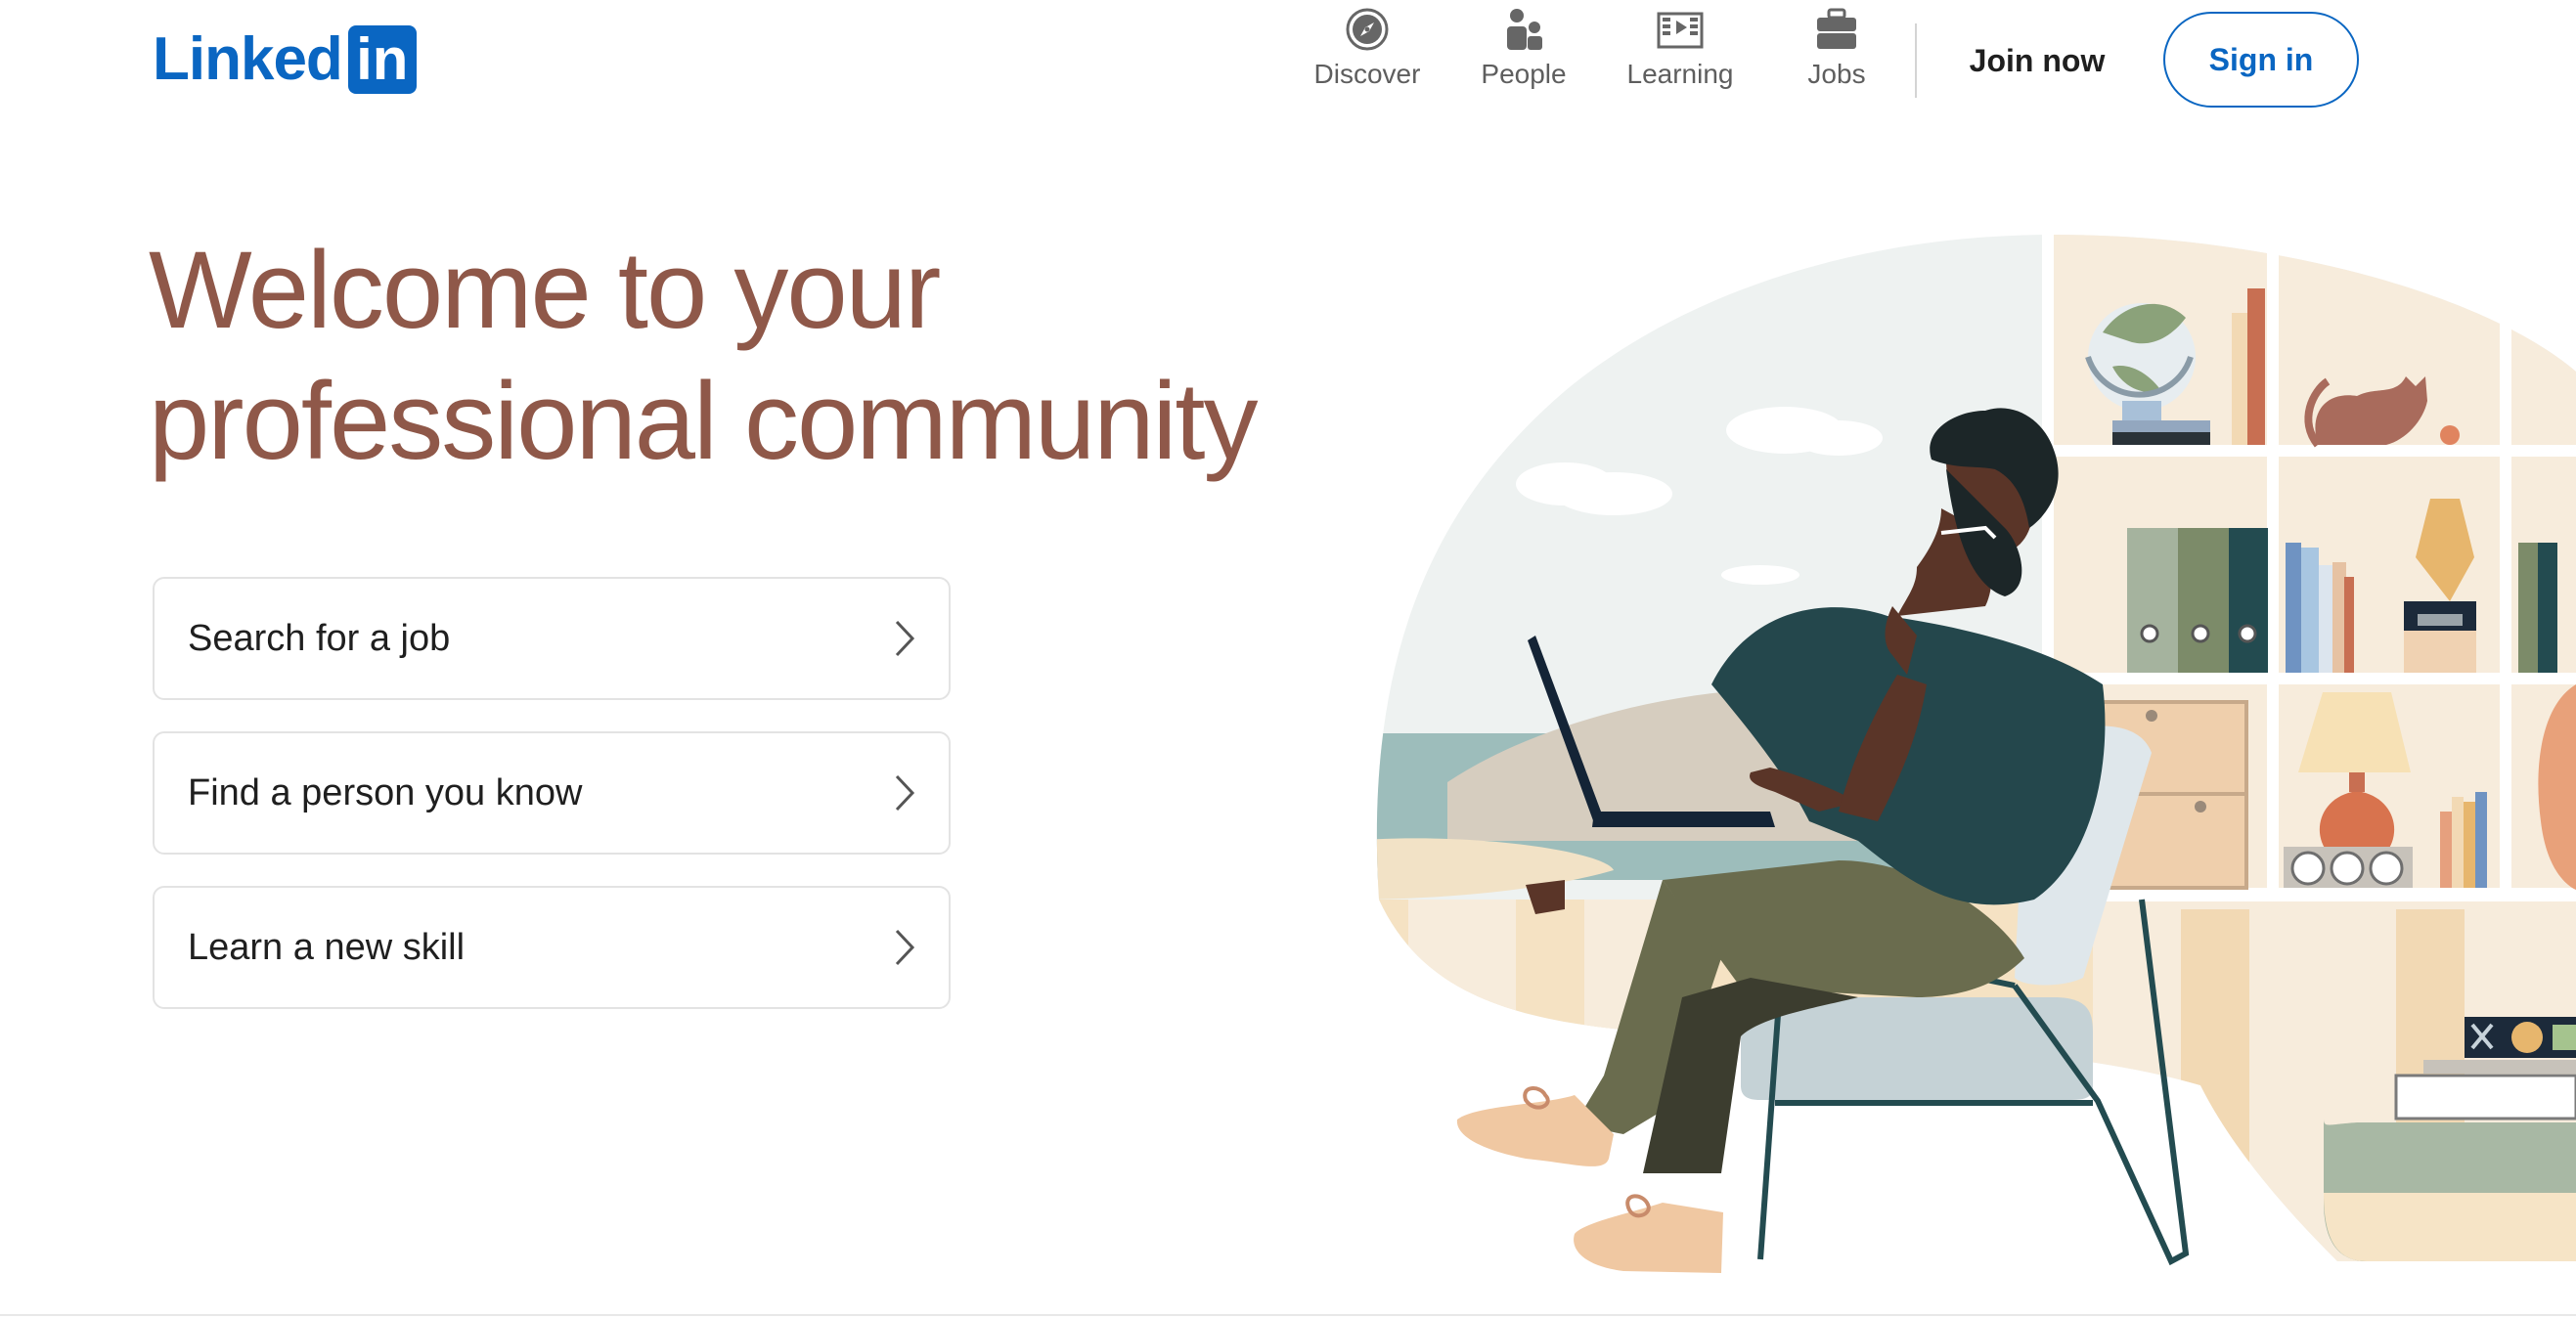  I want to click on sign-in-button: Sign in, so click(2261, 60).